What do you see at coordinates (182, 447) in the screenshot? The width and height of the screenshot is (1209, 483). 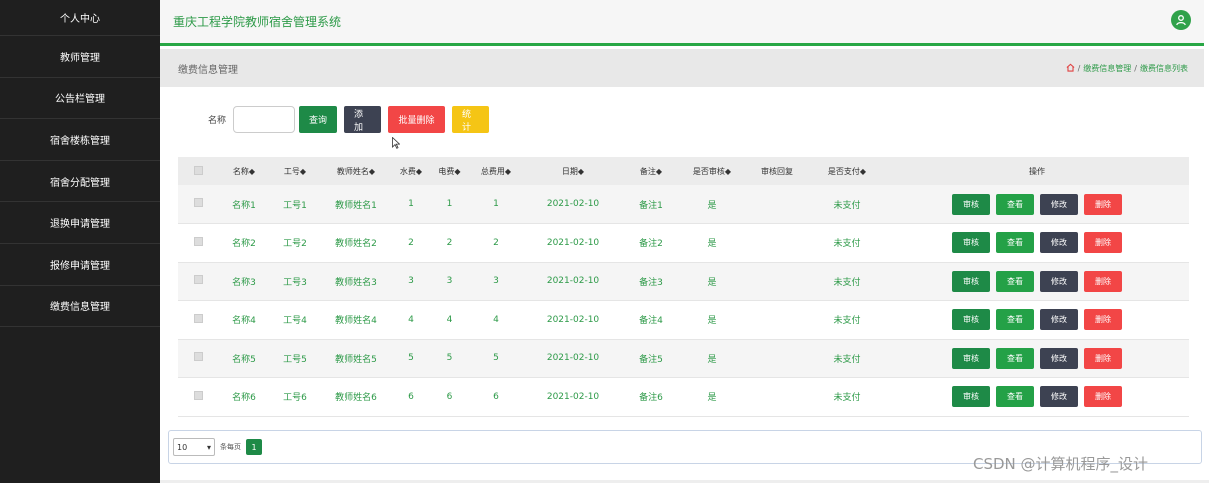 I see `page-size-value: 10` at bounding box center [182, 447].